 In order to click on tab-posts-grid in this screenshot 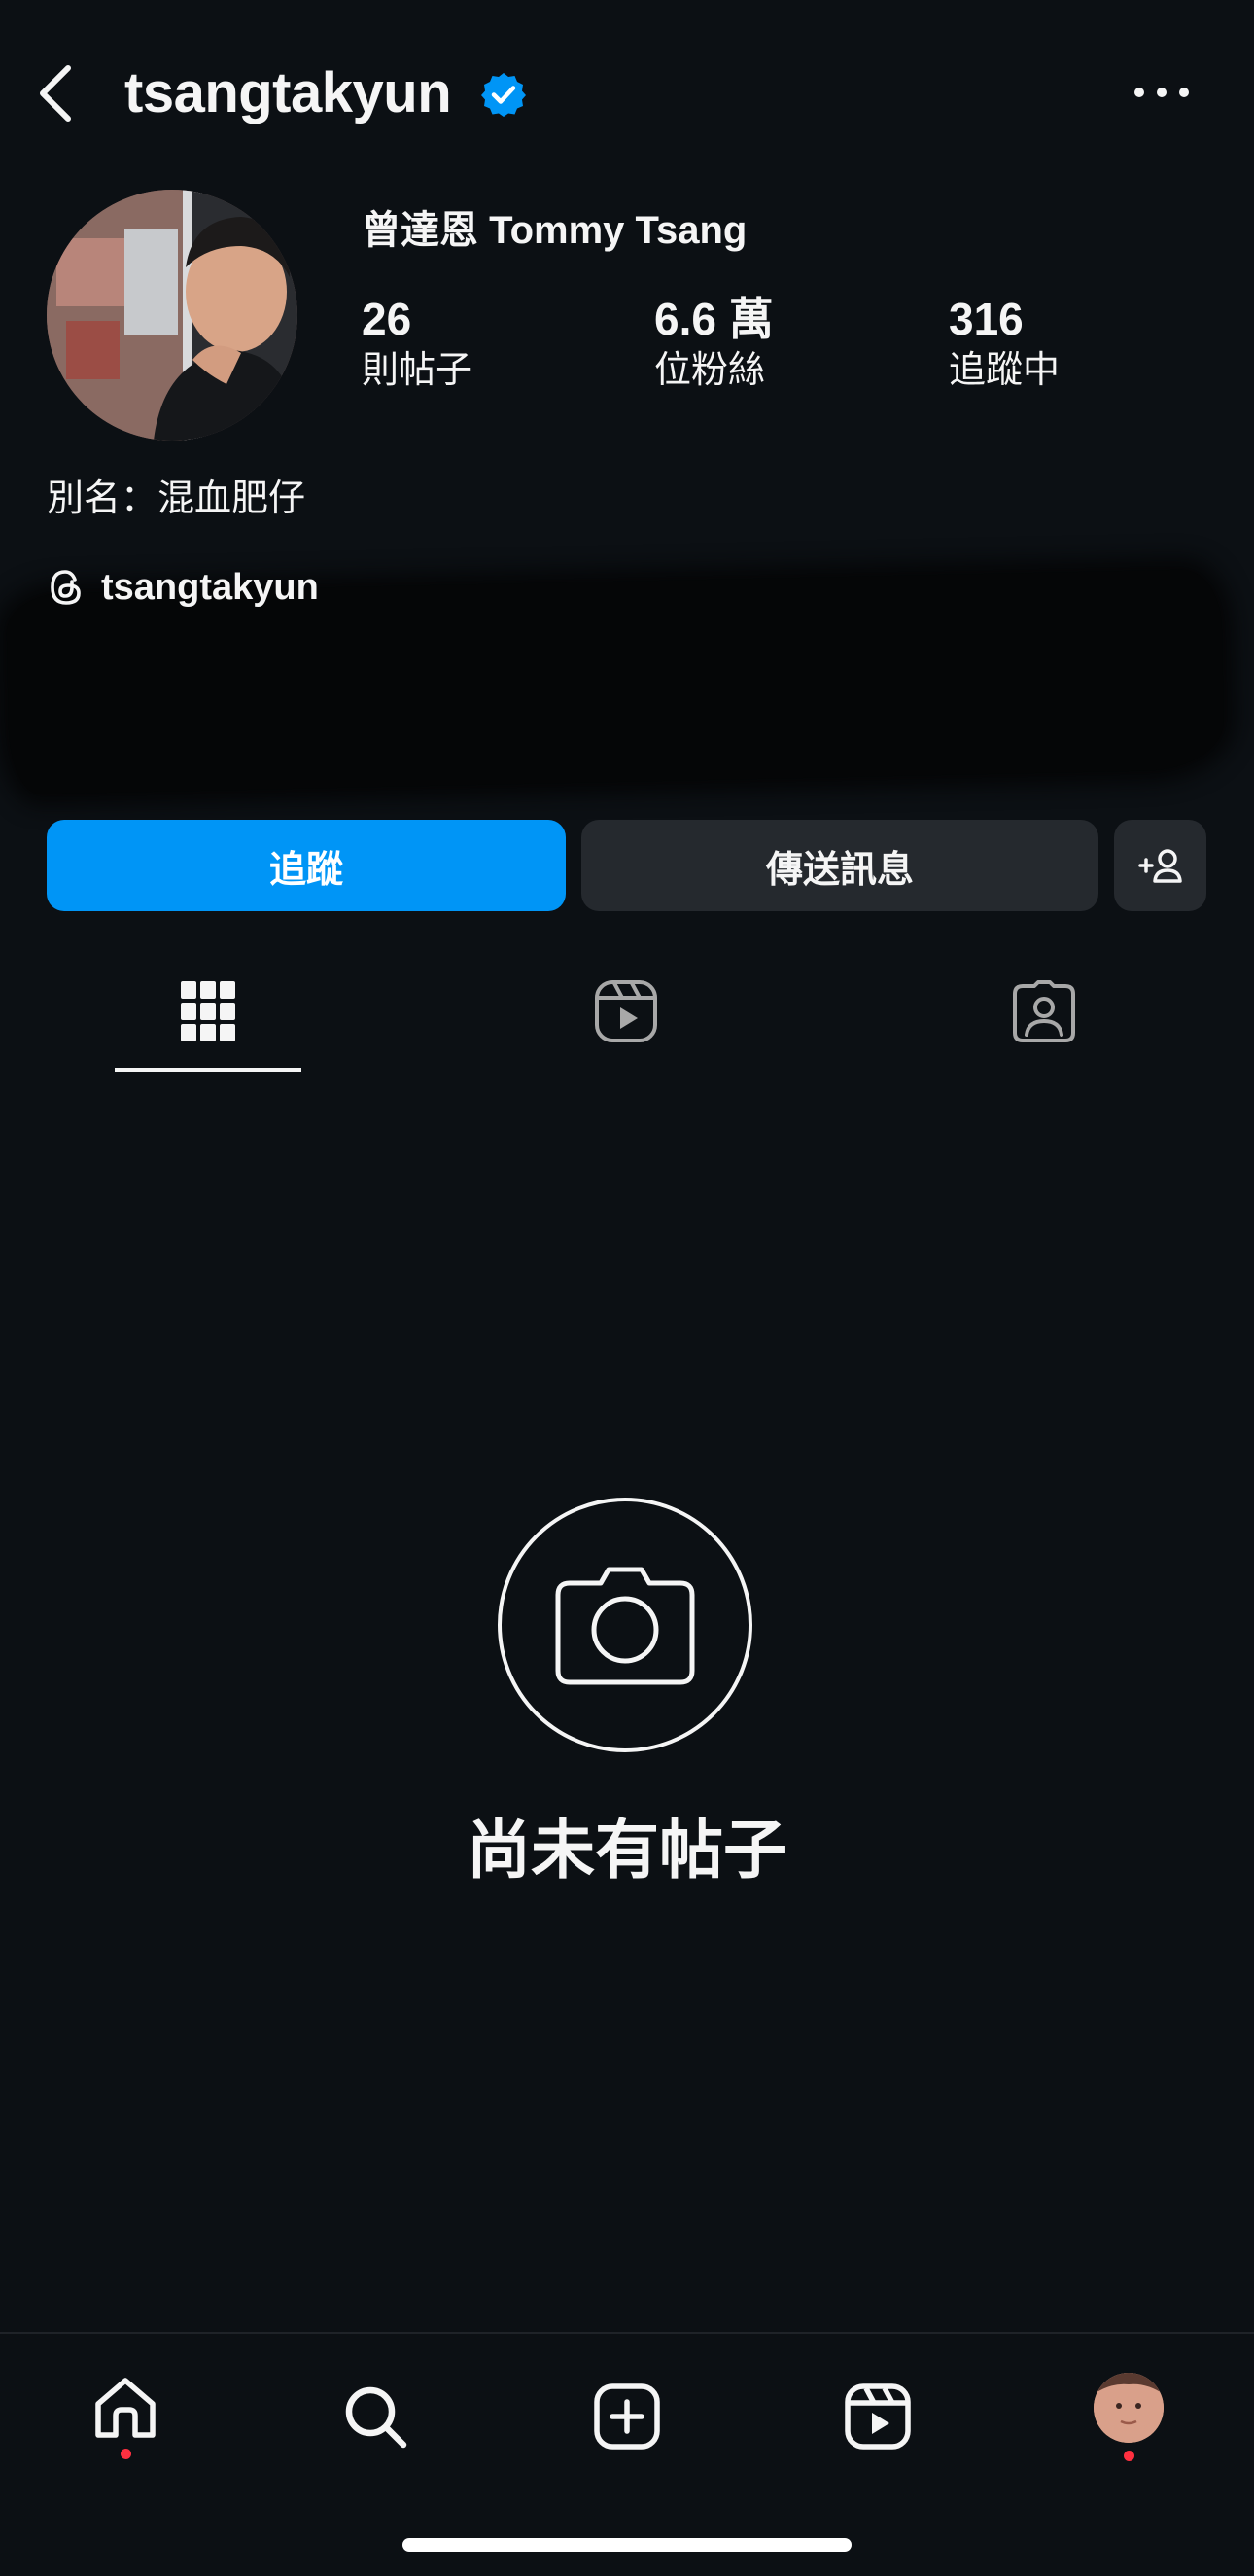, I will do `click(208, 1012)`.